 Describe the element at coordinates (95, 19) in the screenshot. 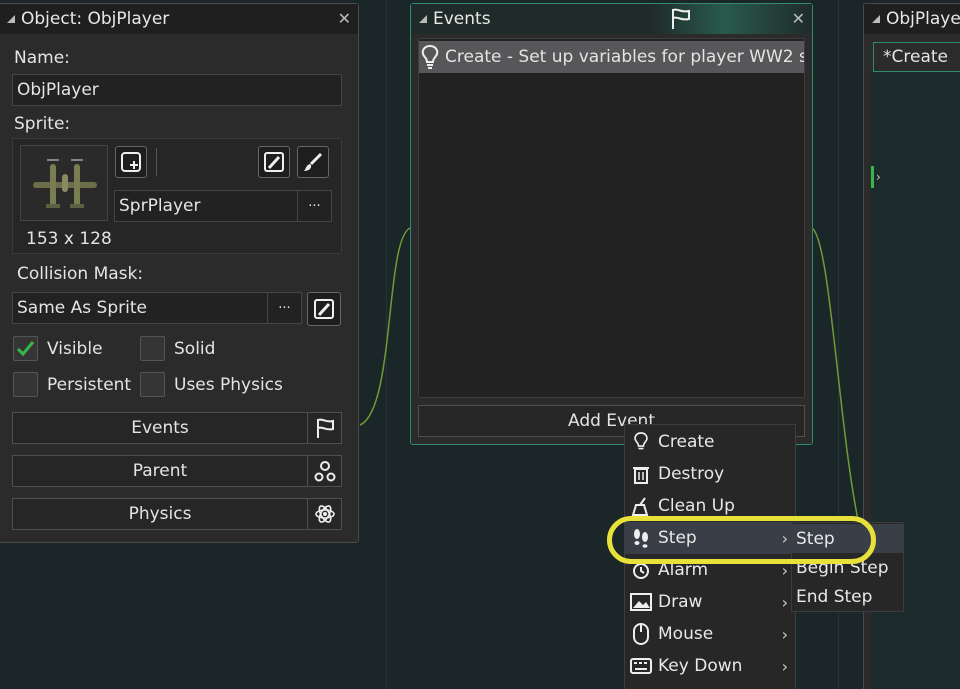

I see `object-panel-title: Object: ObjPlayer` at that location.